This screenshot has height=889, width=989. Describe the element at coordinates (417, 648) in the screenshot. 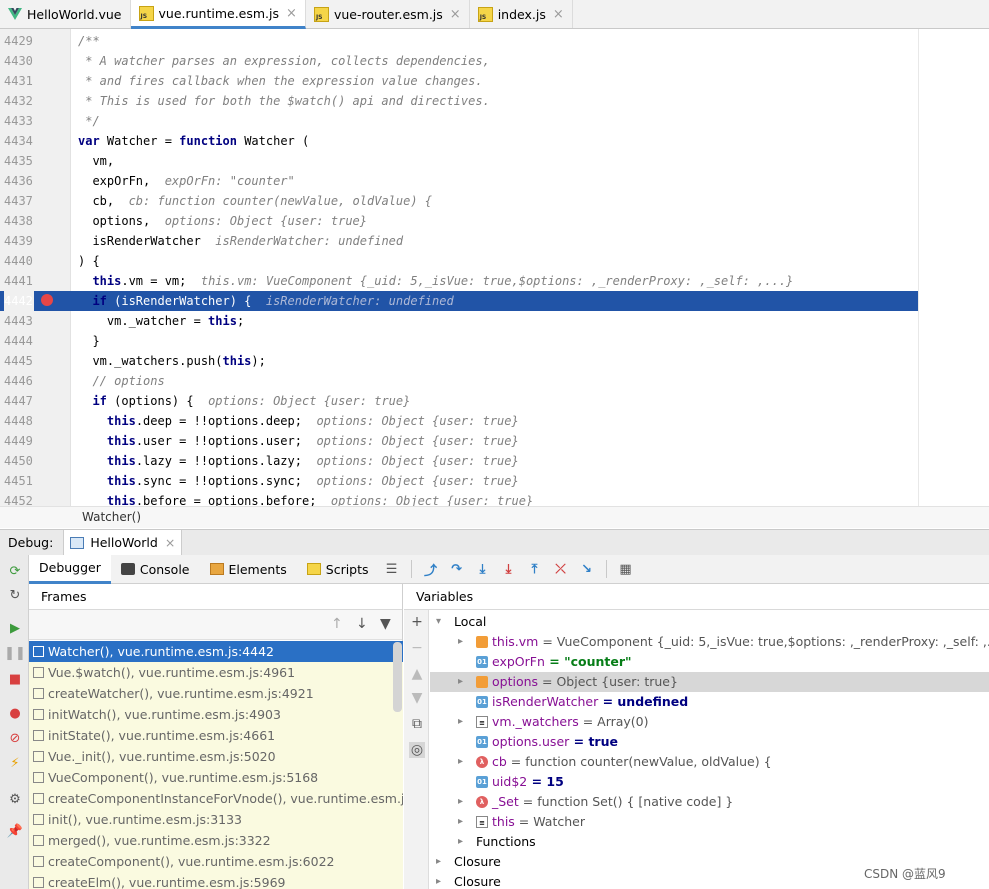

I see `remove-watch-icon: −` at that location.